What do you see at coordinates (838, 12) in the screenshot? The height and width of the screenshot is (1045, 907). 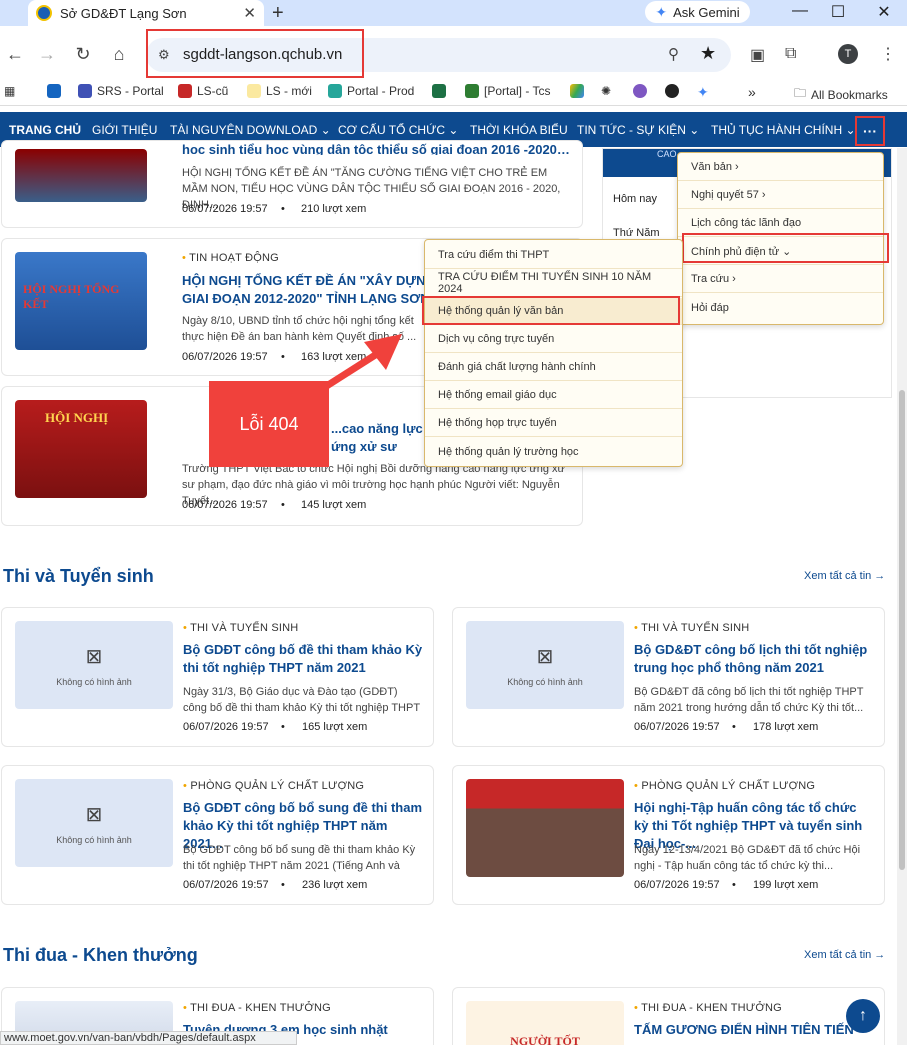 I see `maximize-icon: ☐` at bounding box center [838, 12].